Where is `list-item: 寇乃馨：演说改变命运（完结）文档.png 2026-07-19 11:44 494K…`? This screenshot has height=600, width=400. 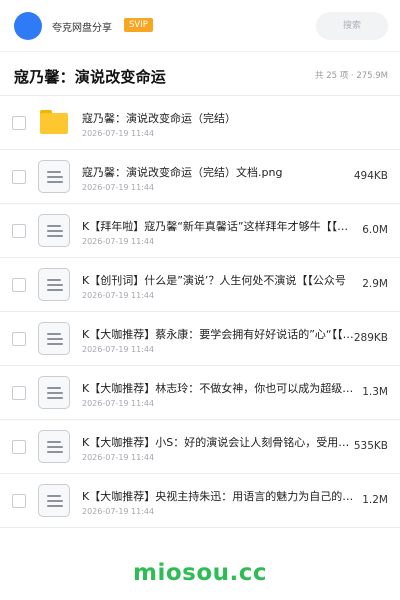
list-item: 寇乃馨：演说改变命运（完结）文档.png 2026-07-19 11:44 494K… is located at coordinates (200, 177).